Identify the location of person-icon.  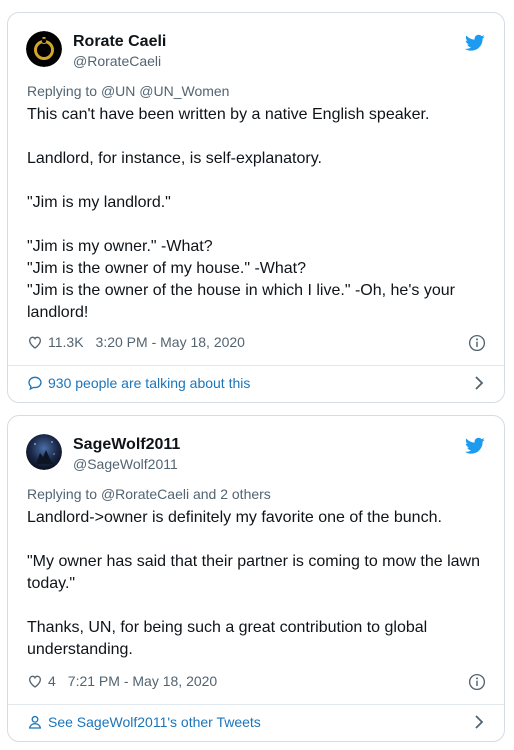
(35, 722).